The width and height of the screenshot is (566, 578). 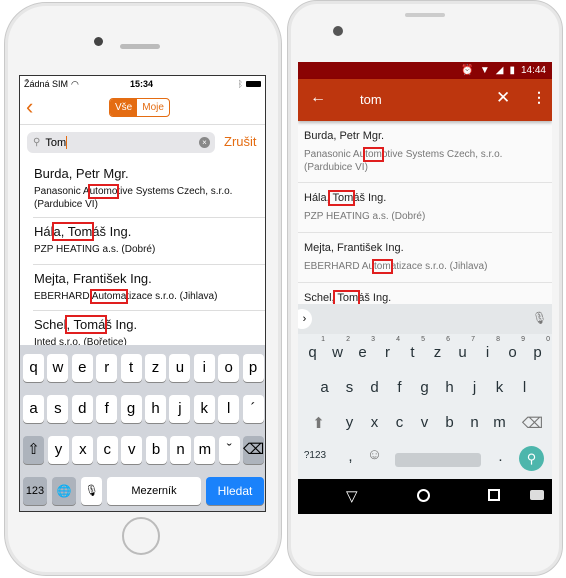 What do you see at coordinates (531, 458) in the screenshot?
I see `search-key: ⚲` at bounding box center [531, 458].